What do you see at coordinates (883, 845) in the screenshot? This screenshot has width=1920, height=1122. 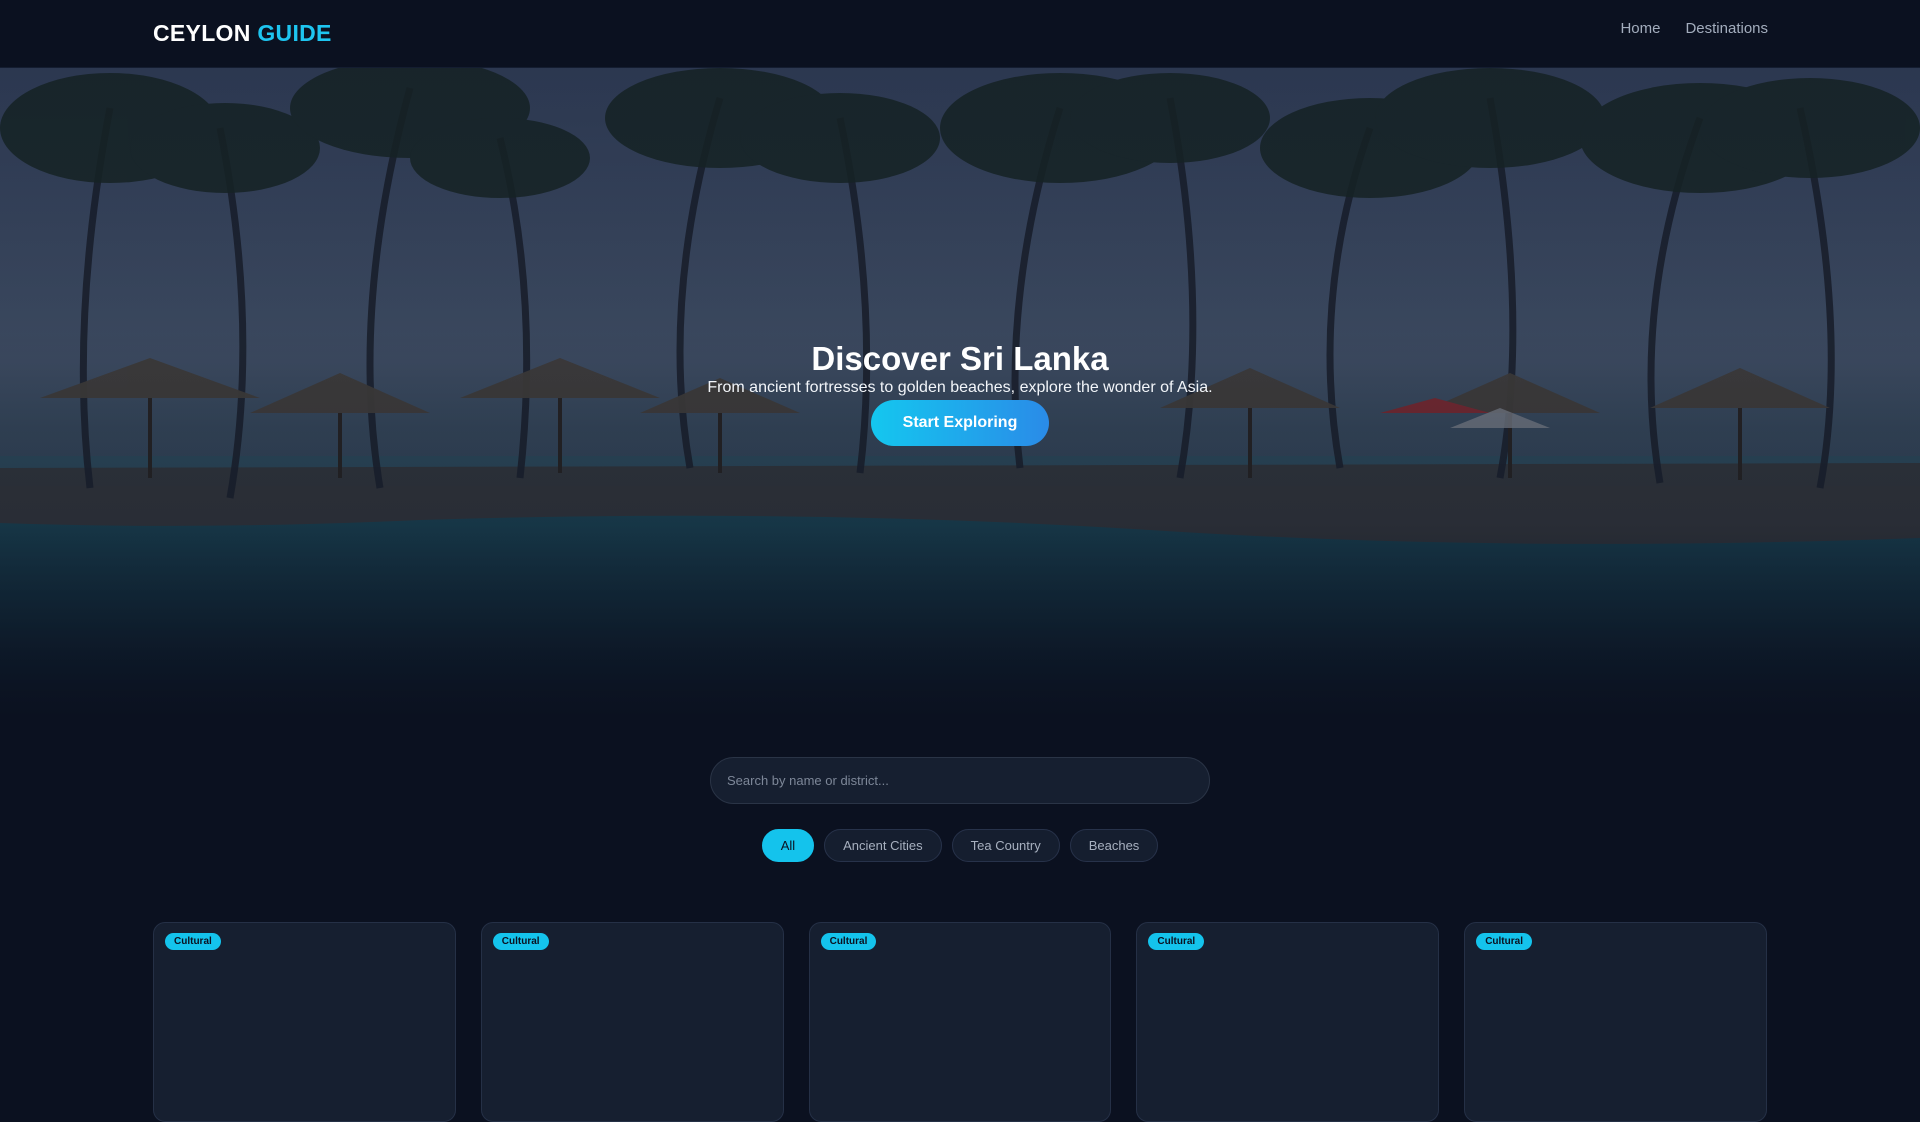 I see `filter-chip-ancient-cities: Ancient Cities` at bounding box center [883, 845].